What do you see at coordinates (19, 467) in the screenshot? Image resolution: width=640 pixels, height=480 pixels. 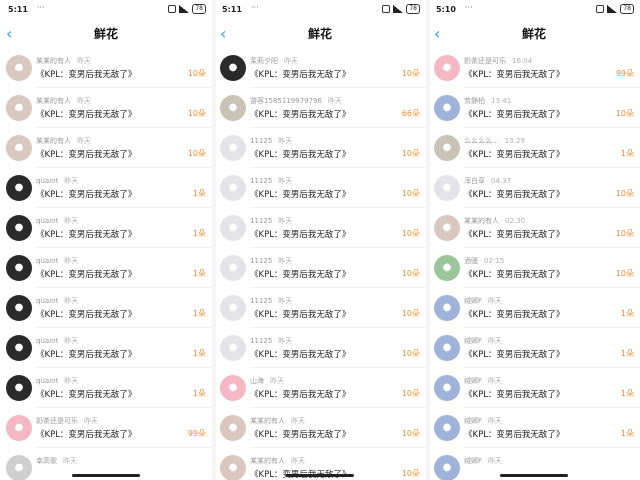 I see `grey-avatar: ●` at bounding box center [19, 467].